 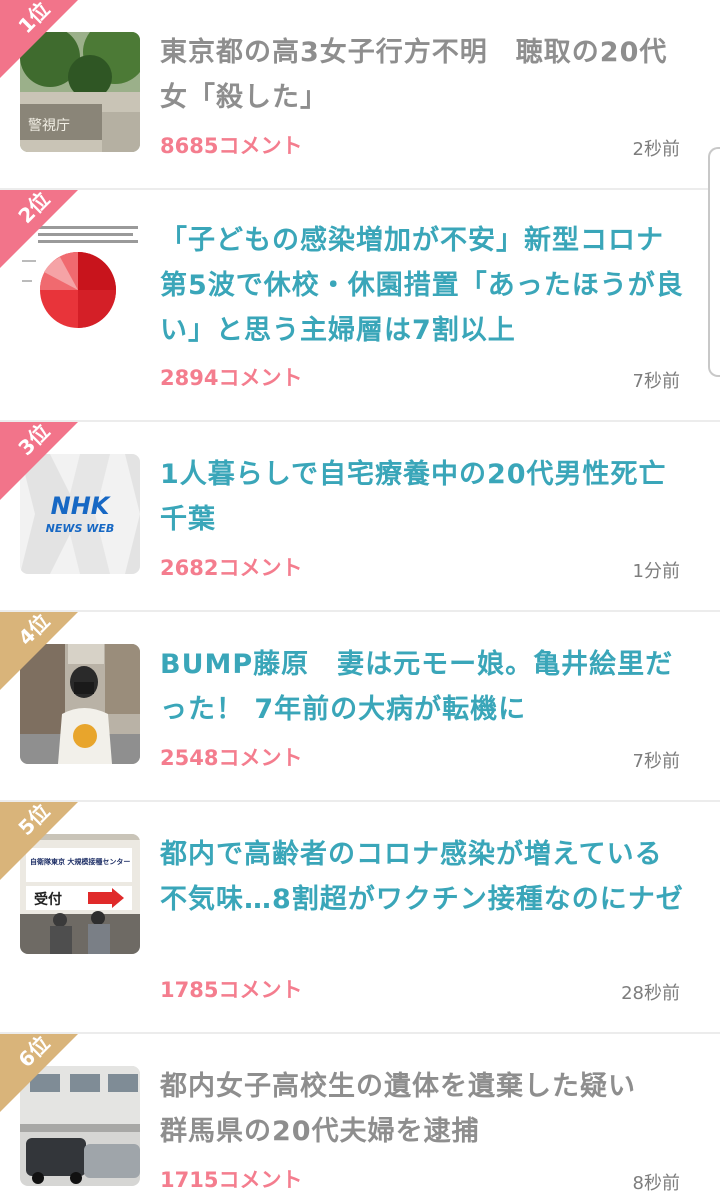 What do you see at coordinates (39, 39) in the screenshot?
I see `rank-ribbon: 1位` at bounding box center [39, 39].